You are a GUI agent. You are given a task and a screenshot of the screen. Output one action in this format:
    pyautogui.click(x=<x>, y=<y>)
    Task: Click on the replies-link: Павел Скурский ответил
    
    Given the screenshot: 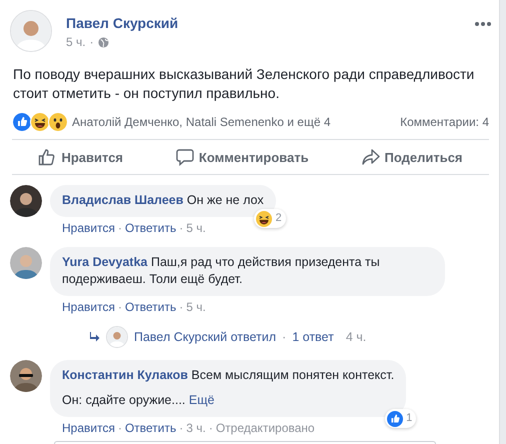 What is the action you would take?
    pyautogui.click(x=205, y=337)
    